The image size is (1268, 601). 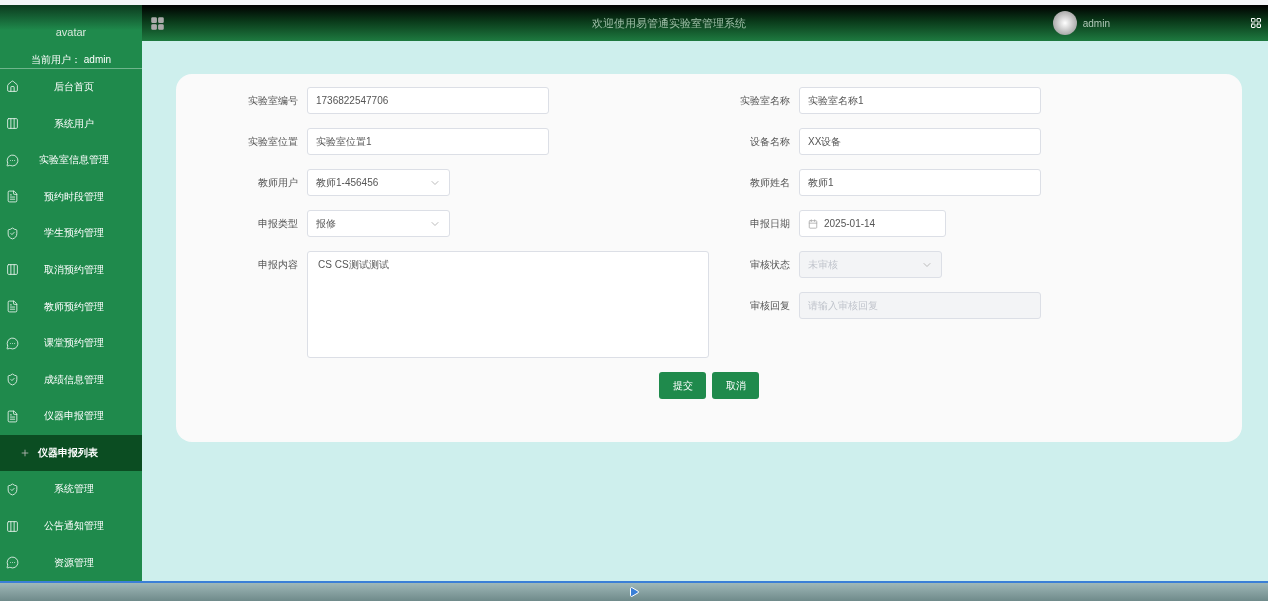 I want to click on menu-item: 取消预约管理, so click(x=71, y=270).